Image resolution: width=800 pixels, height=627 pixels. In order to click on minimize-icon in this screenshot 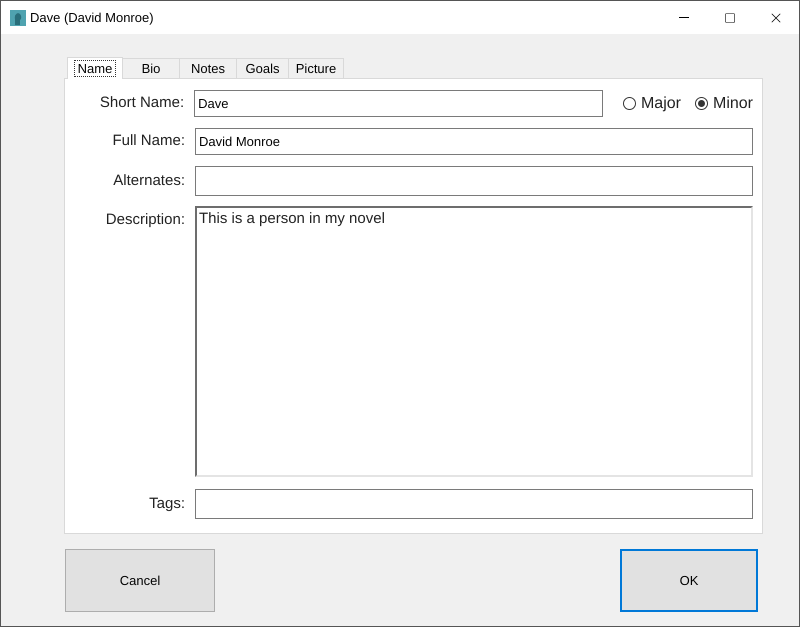, I will do `click(684, 17)`.